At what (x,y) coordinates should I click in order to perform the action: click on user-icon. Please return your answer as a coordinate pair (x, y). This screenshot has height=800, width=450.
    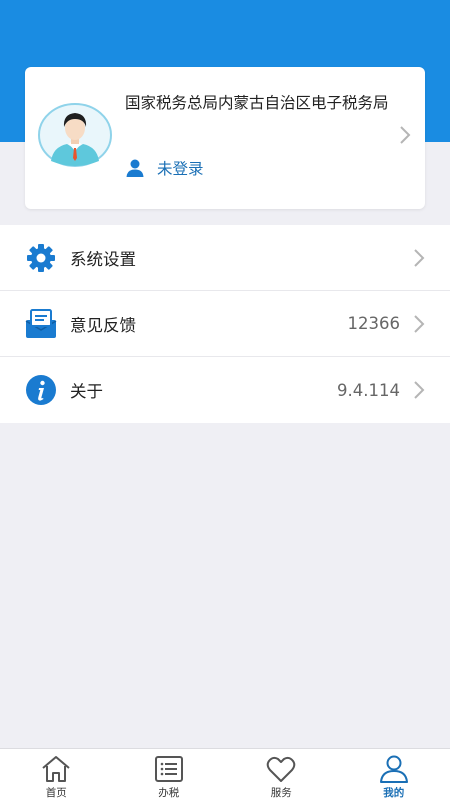
    Looking at the image, I should click on (393, 769).